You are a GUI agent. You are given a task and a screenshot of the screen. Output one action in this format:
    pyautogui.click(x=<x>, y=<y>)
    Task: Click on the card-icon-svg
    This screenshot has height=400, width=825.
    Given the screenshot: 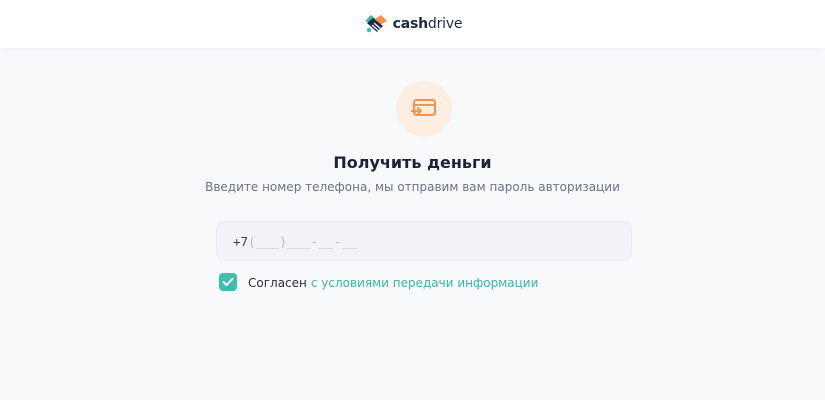 What is the action you would take?
    pyautogui.click(x=423, y=107)
    